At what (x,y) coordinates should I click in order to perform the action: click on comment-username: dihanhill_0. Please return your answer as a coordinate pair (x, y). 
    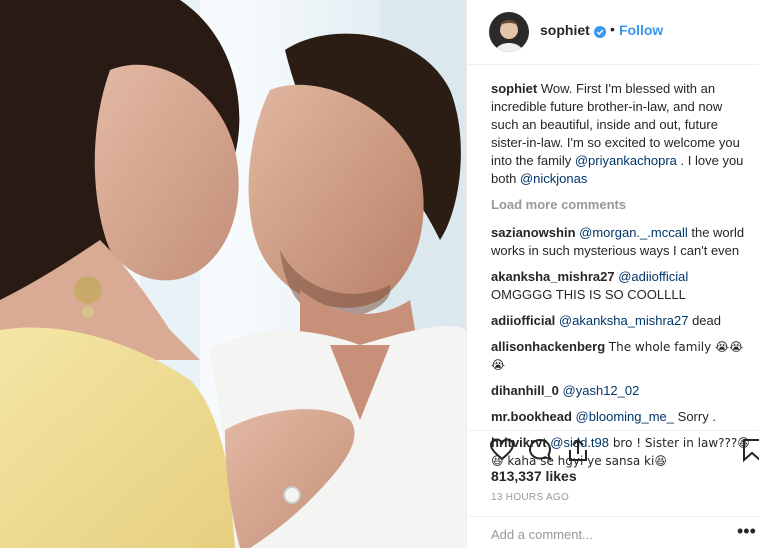
    Looking at the image, I should click on (525, 390).